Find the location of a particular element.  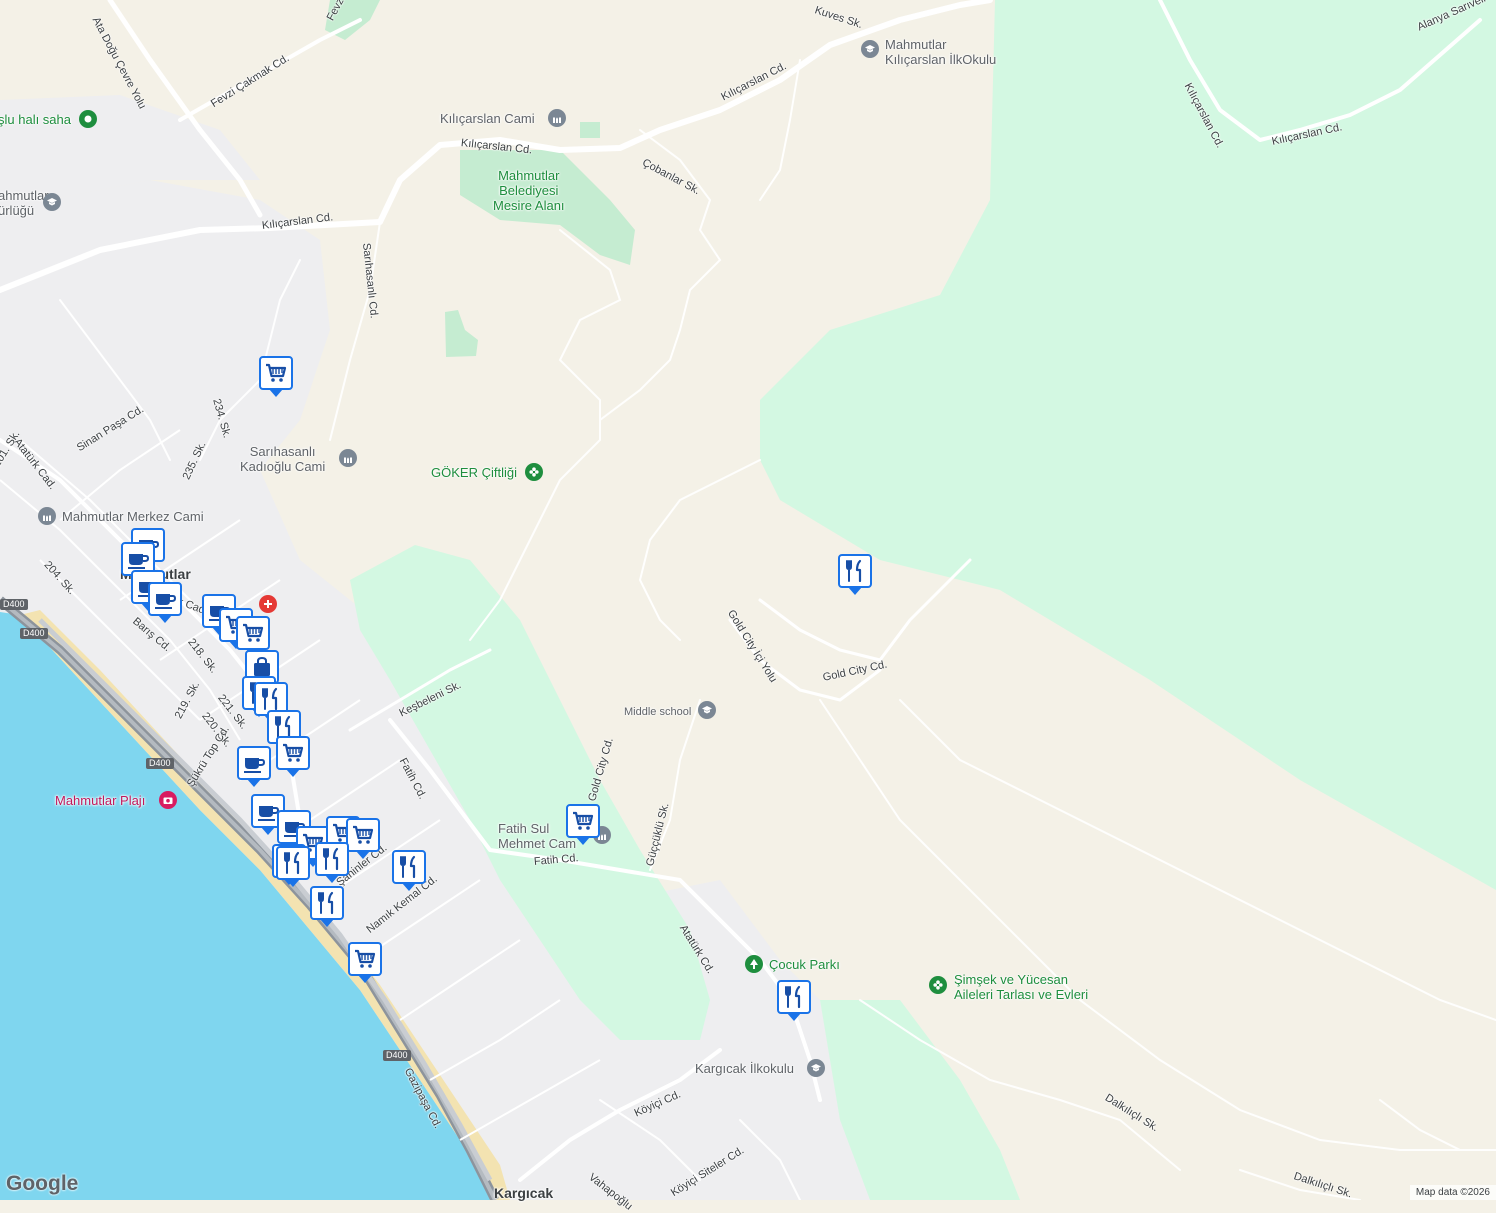

sports-icon is located at coordinates (88, 119).